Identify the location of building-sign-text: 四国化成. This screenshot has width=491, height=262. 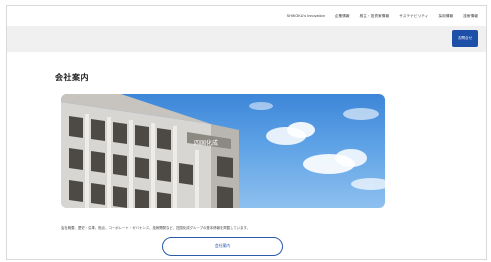
(206, 143).